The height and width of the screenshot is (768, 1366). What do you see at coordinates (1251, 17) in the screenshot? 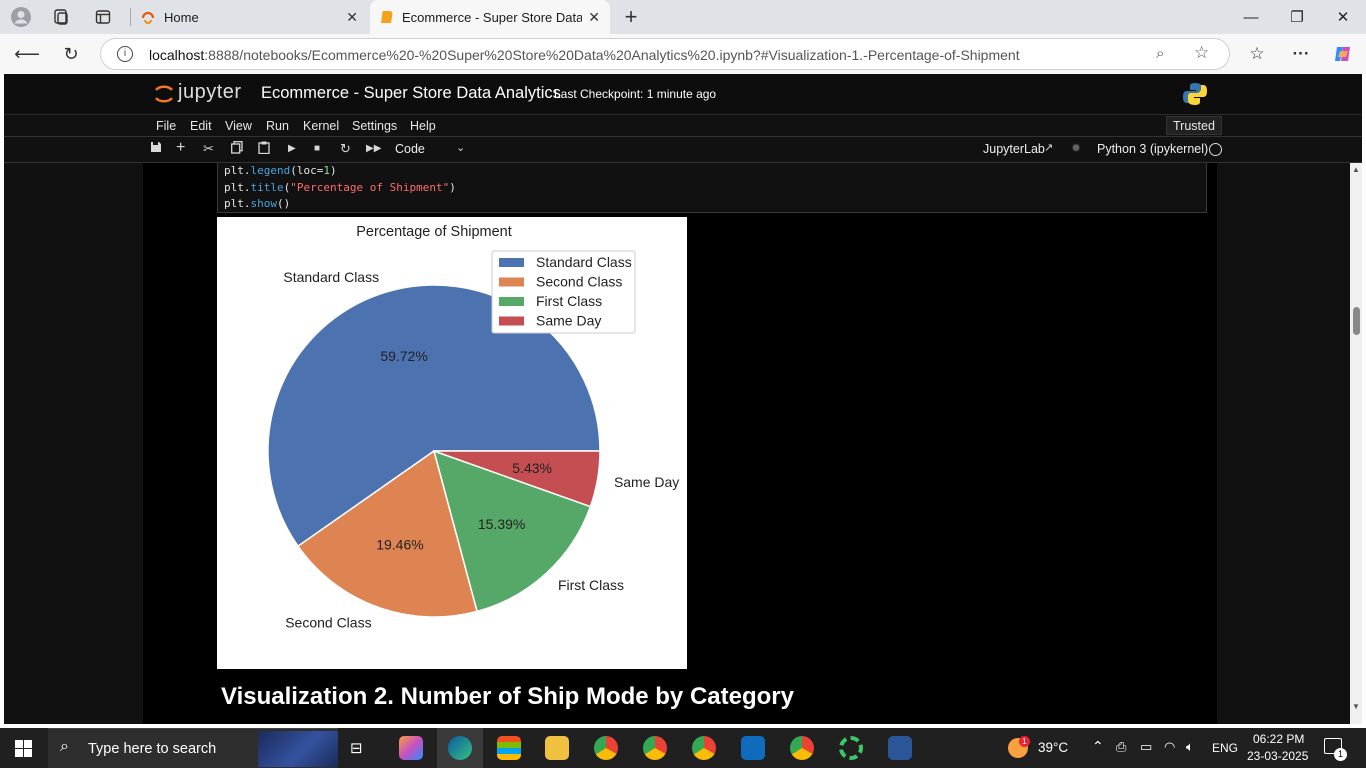
I see `minimize-button: —` at bounding box center [1251, 17].